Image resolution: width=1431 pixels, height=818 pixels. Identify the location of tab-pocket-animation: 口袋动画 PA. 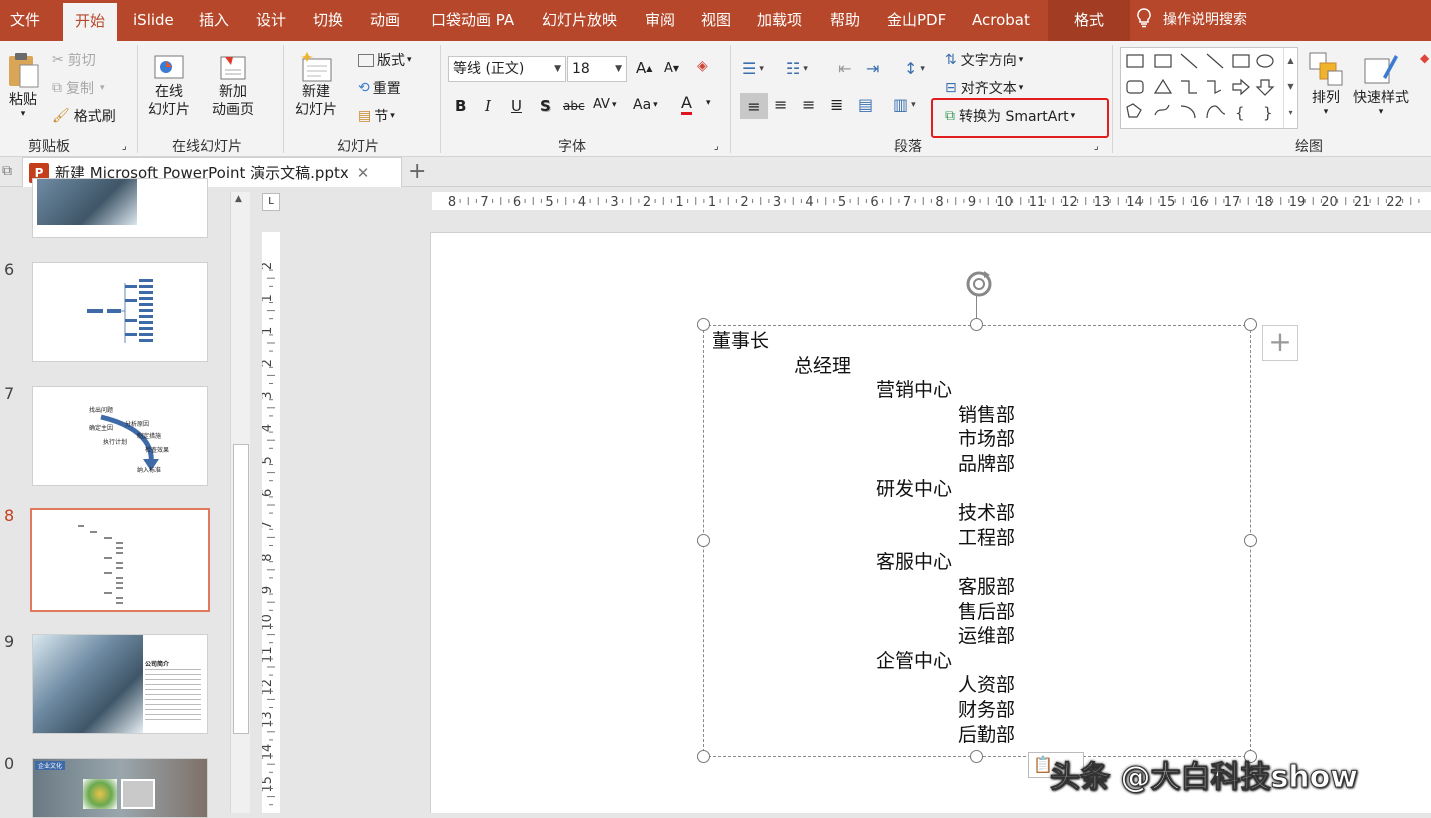
(472, 20).